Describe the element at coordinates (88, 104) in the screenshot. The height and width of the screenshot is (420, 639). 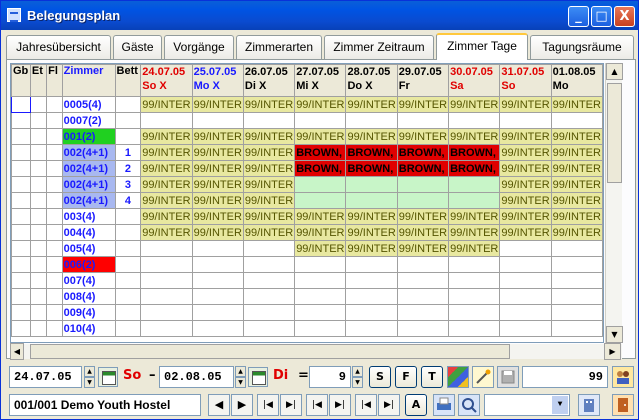
I see `room-cell: 0005(4)` at that location.